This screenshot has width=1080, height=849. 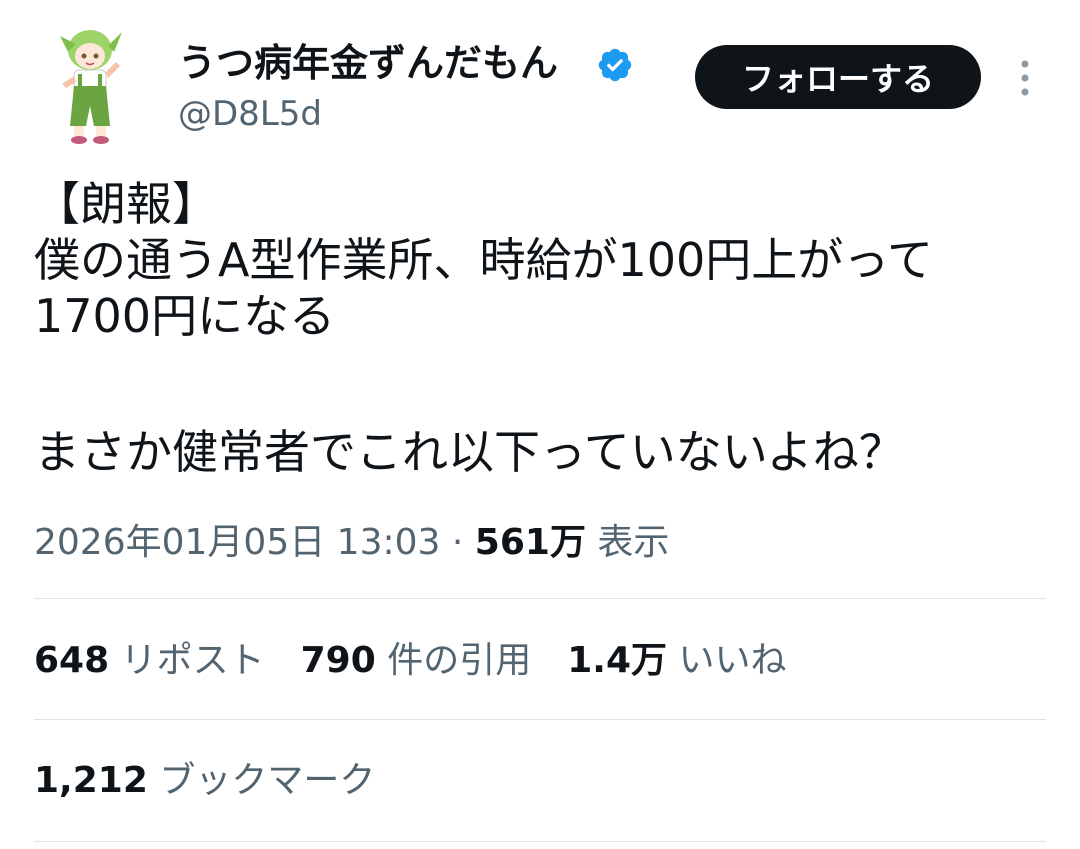 I want to click on verified-badge-icon, so click(x=615, y=65).